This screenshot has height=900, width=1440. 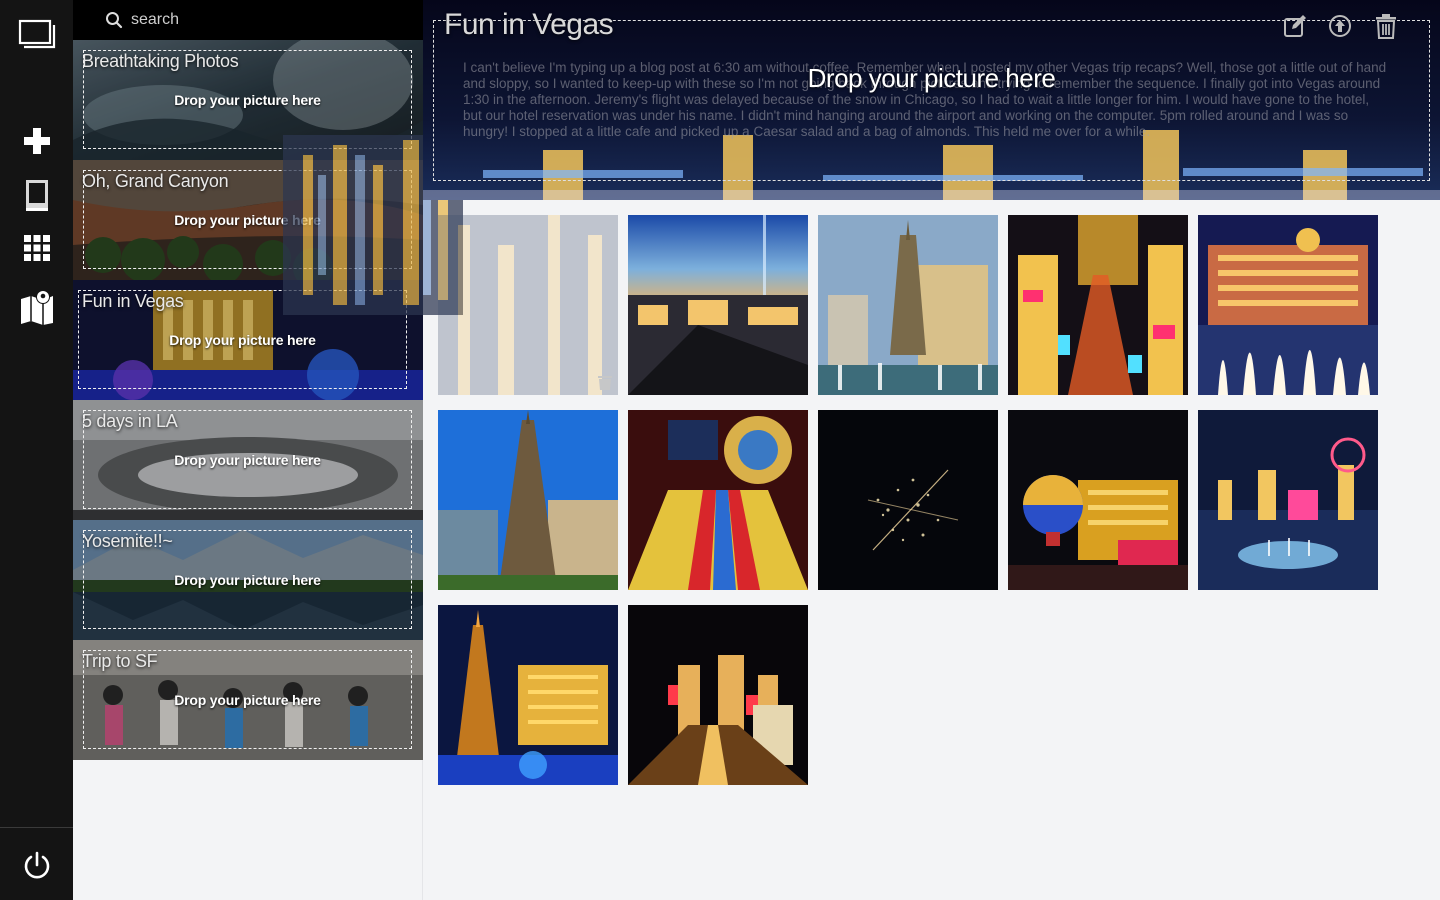 I want to click on edit-icon, so click(x=1295, y=26).